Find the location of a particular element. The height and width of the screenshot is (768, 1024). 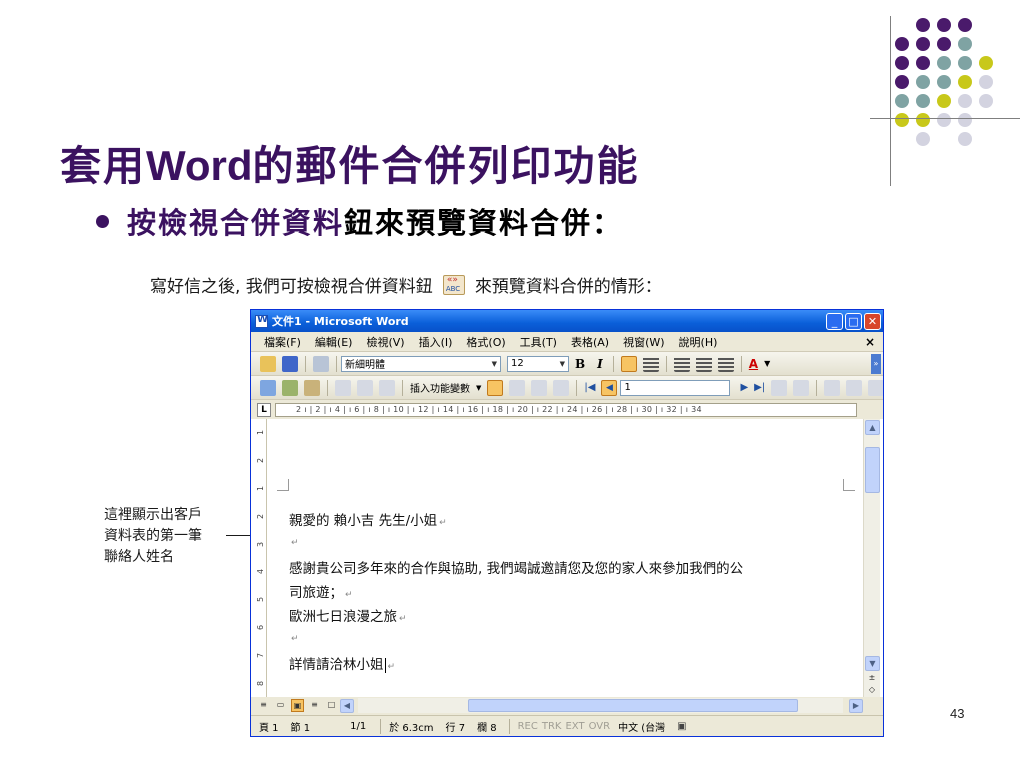

mail-merge-recipients-icon is located at coordinates (312, 387).